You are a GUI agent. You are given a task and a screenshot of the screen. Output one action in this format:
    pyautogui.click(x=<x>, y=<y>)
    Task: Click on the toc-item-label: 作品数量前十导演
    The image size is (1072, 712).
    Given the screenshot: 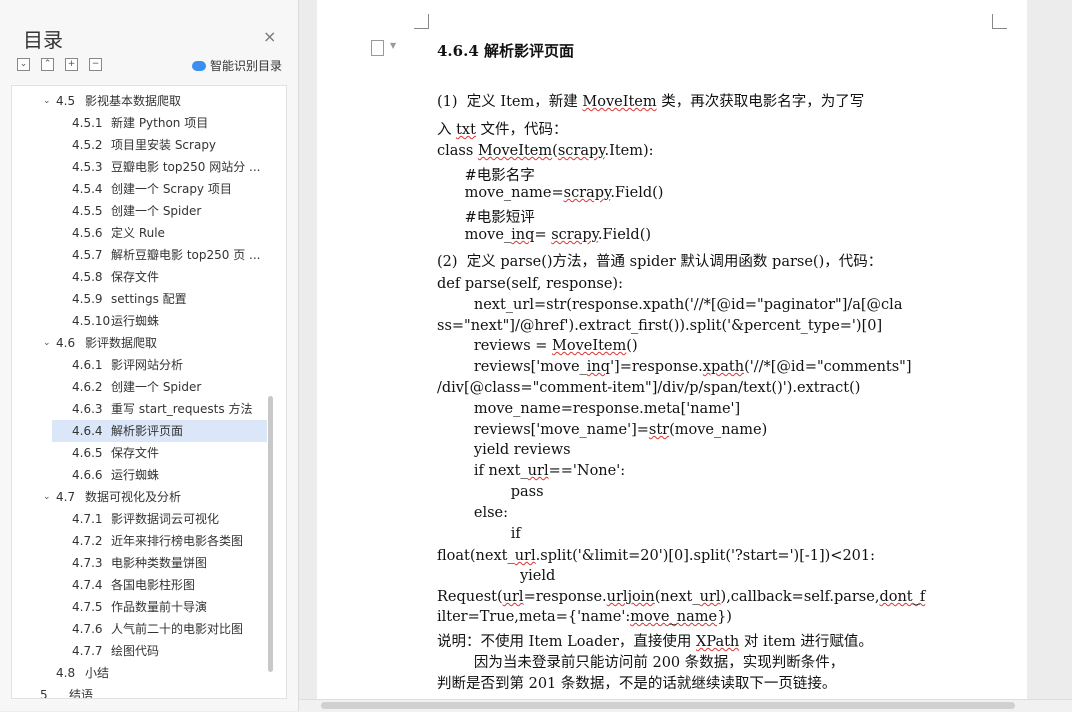 What is the action you would take?
    pyautogui.click(x=159, y=607)
    